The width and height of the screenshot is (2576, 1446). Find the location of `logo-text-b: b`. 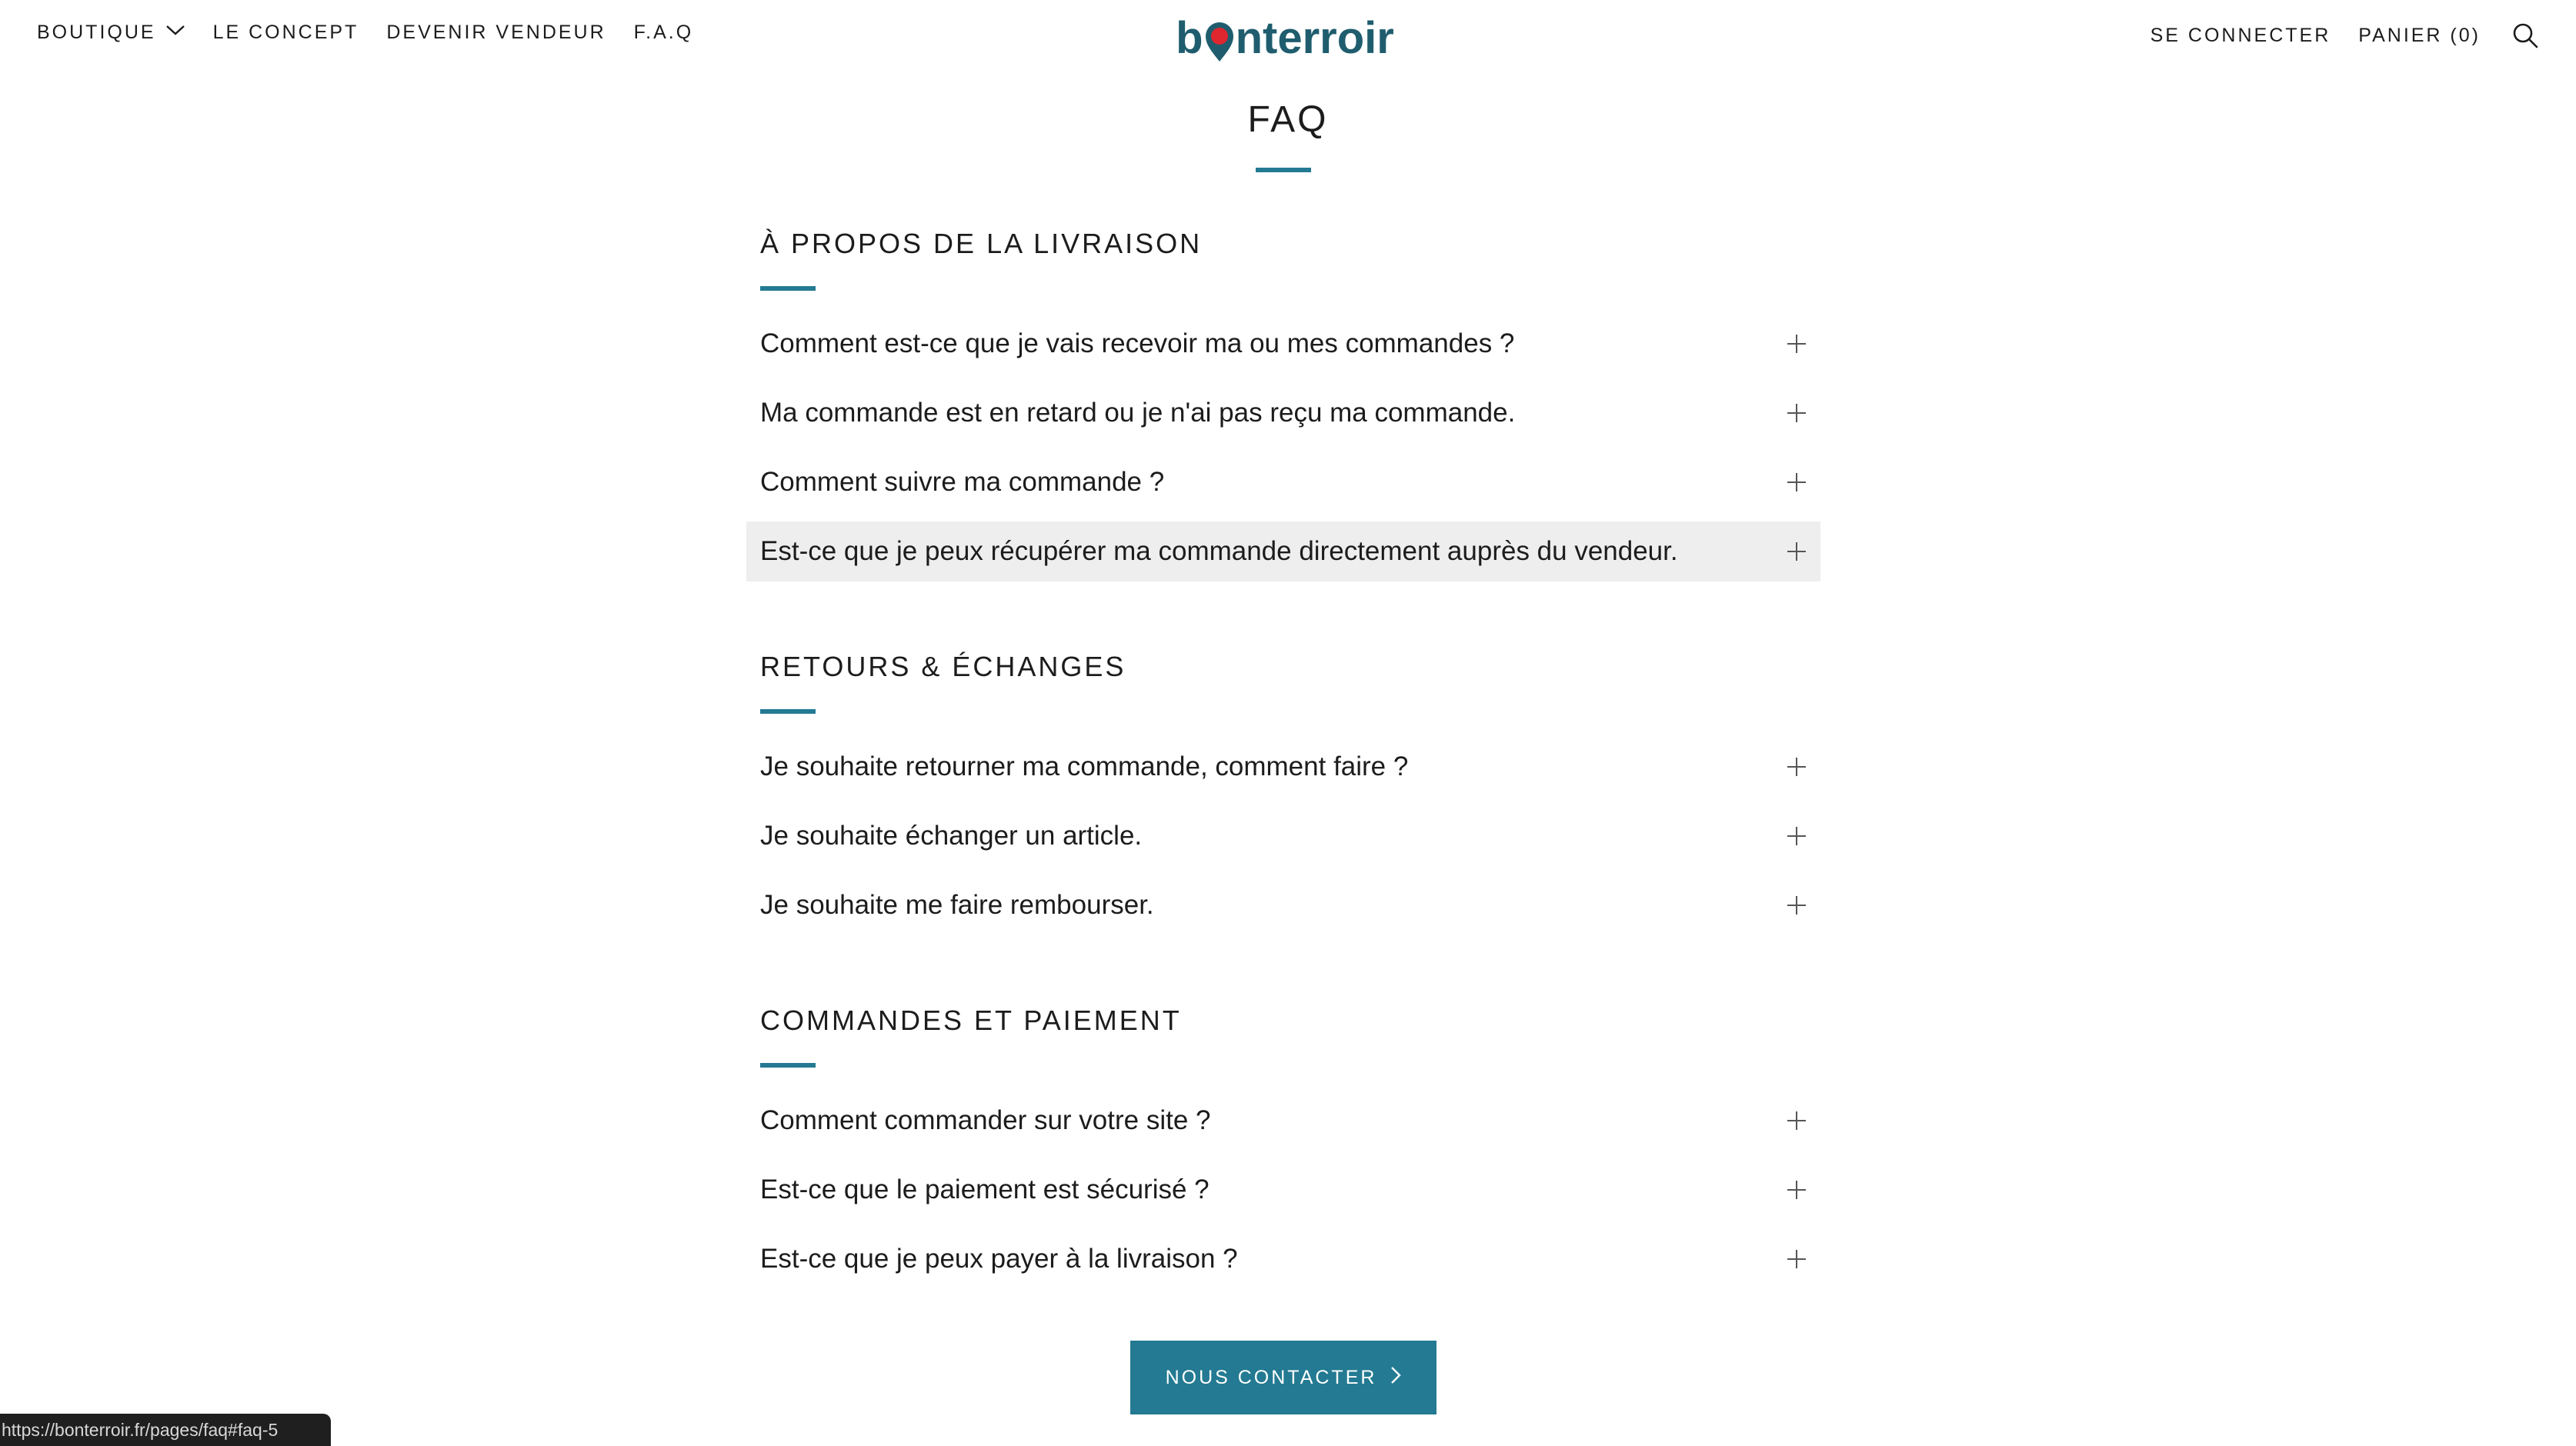

logo-text-b: b is located at coordinates (1190, 37).